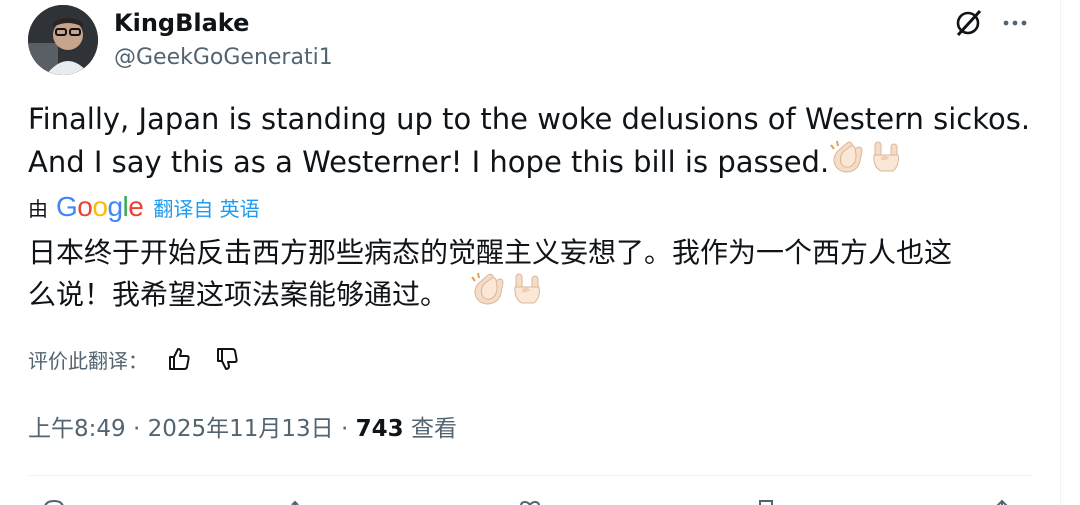 The width and height of the screenshot is (1080, 505). I want to click on translated-line: 日本终于开始反击西方那些病态的觉醒主义妄想了。我作为一个西方人也这, so click(490, 252).